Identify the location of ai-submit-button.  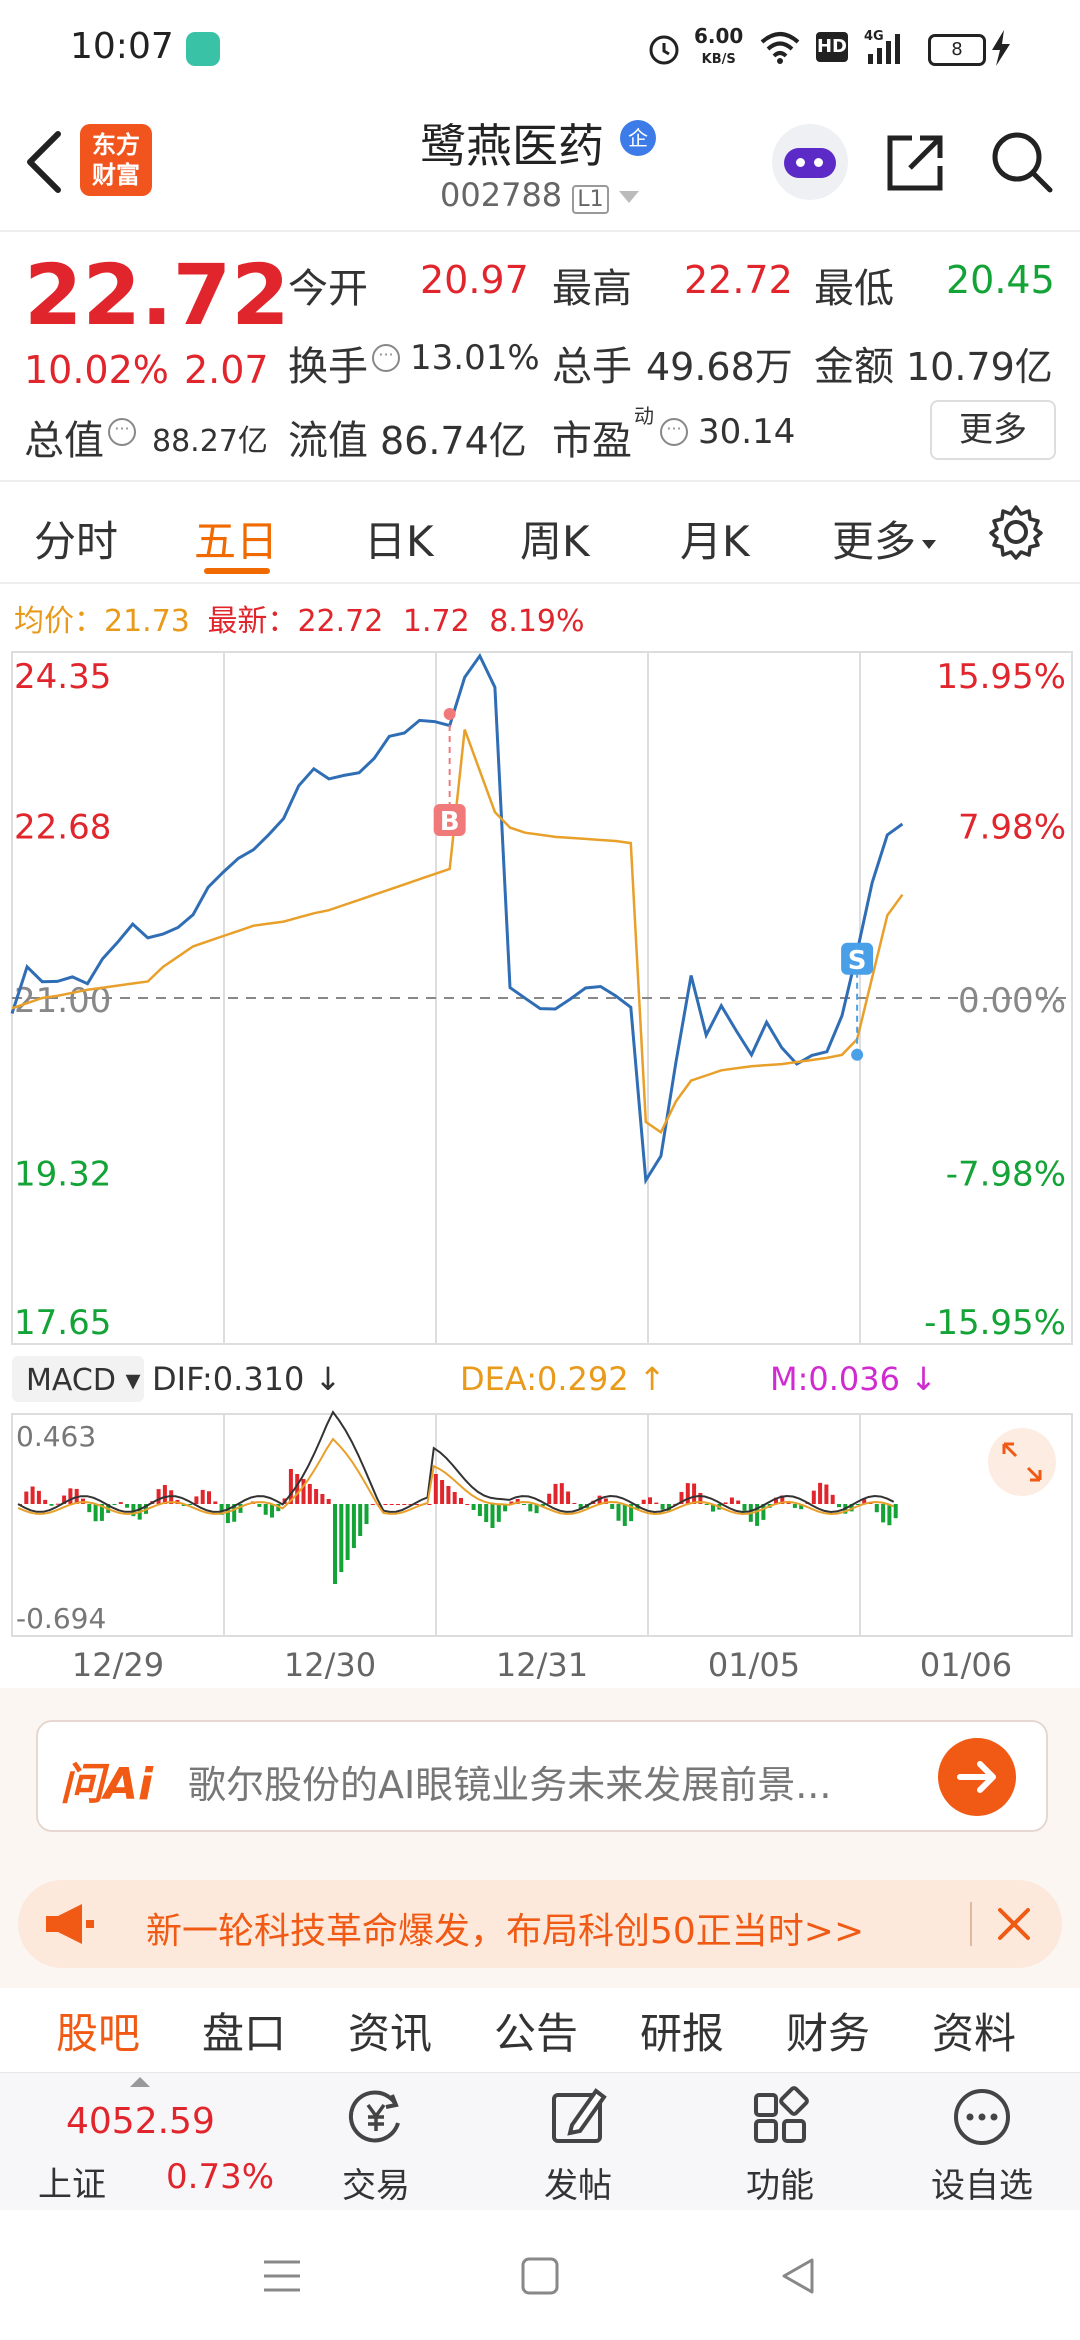
(977, 1777).